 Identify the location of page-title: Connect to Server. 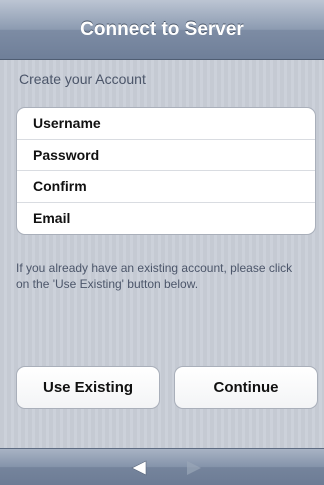
(162, 29).